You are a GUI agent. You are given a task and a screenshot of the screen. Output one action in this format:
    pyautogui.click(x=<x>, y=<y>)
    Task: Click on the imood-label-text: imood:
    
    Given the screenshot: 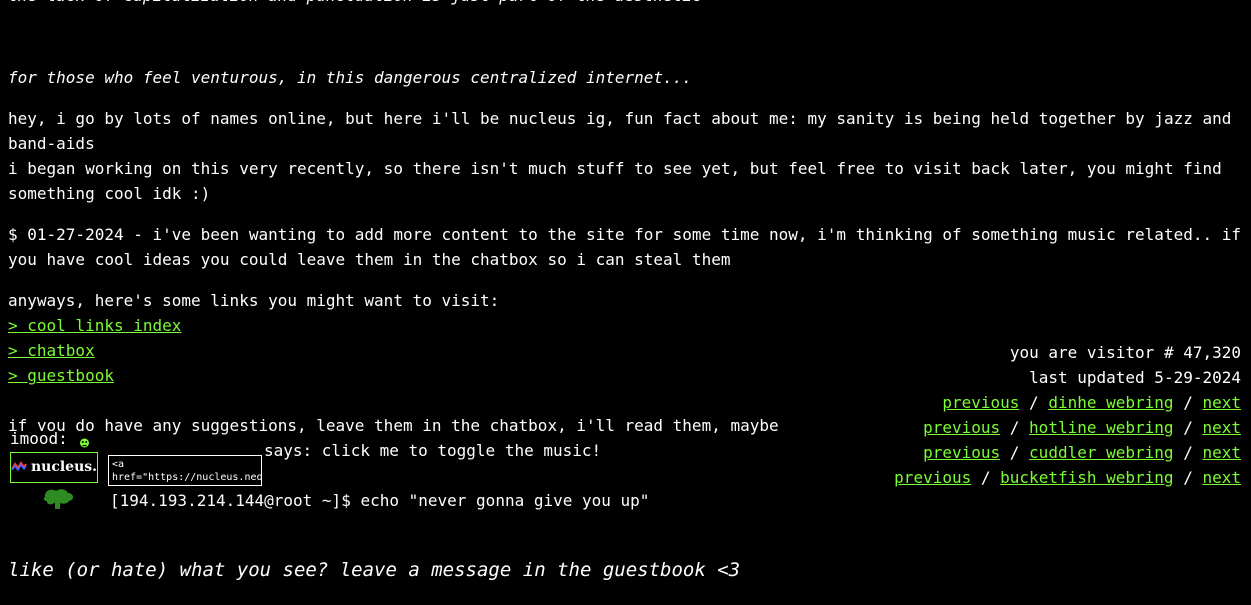 What is the action you would take?
    pyautogui.click(x=39, y=438)
    